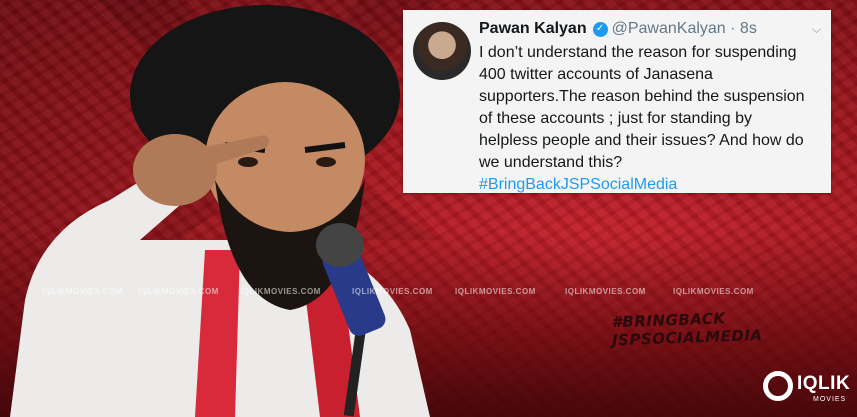 This screenshot has width=857, height=417. I want to click on sign-line-2: JSPSOCIALMEDIA, so click(687, 338).